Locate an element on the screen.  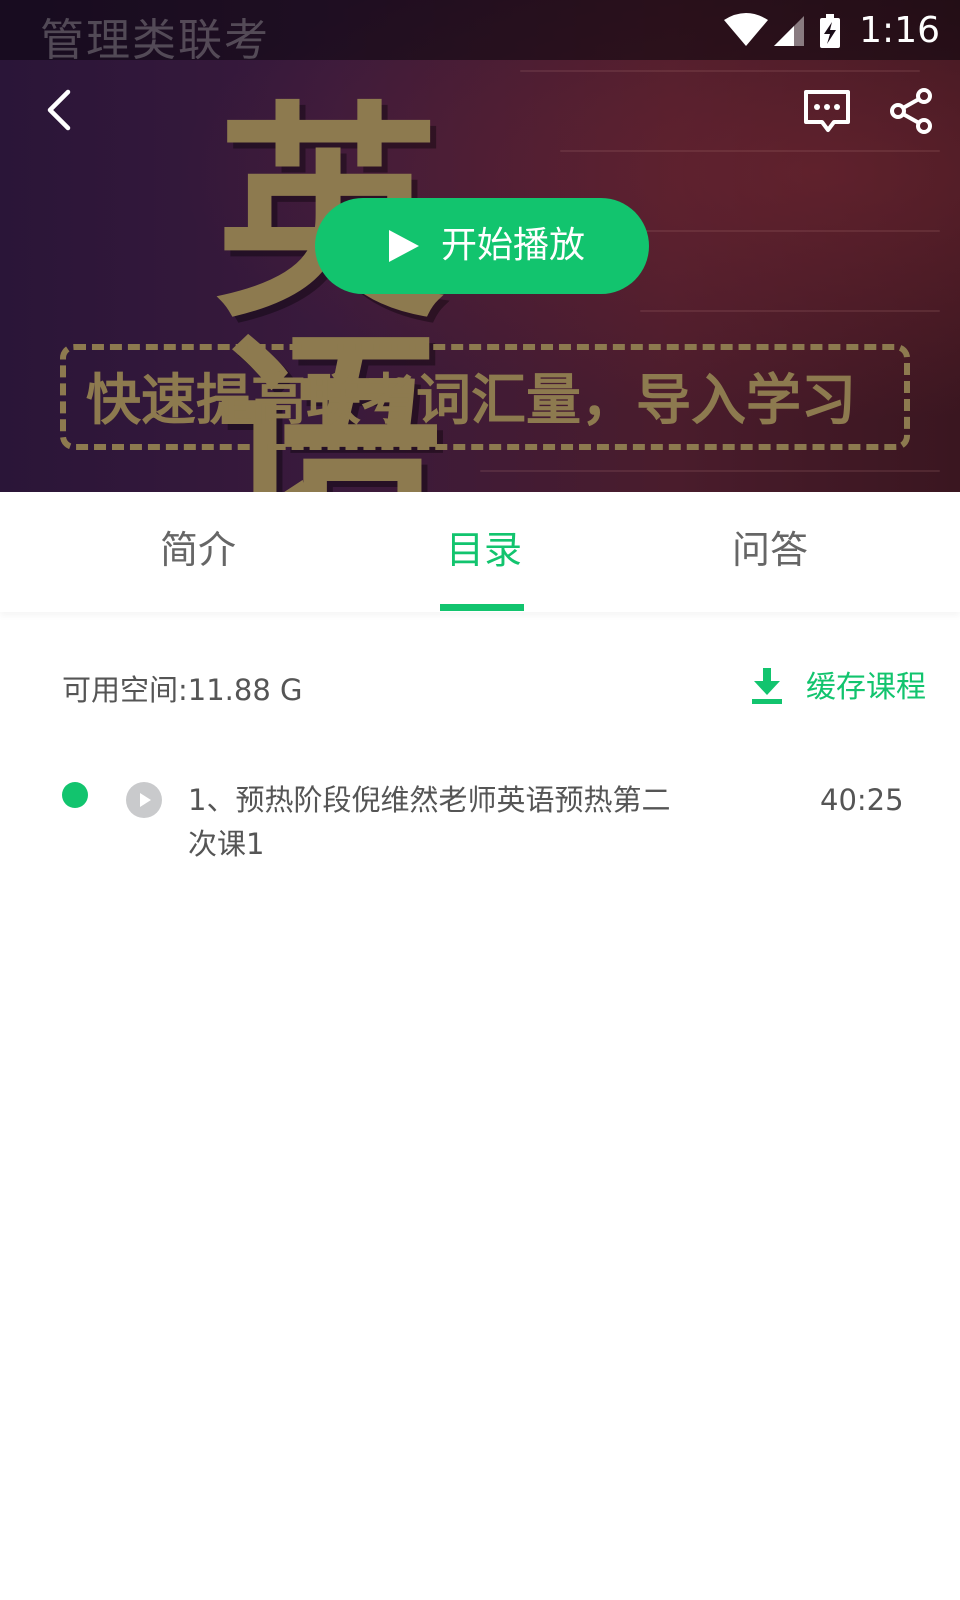
cover-subtitle: 快速提高联考词汇量，导入学习 is located at coordinates (471, 400).